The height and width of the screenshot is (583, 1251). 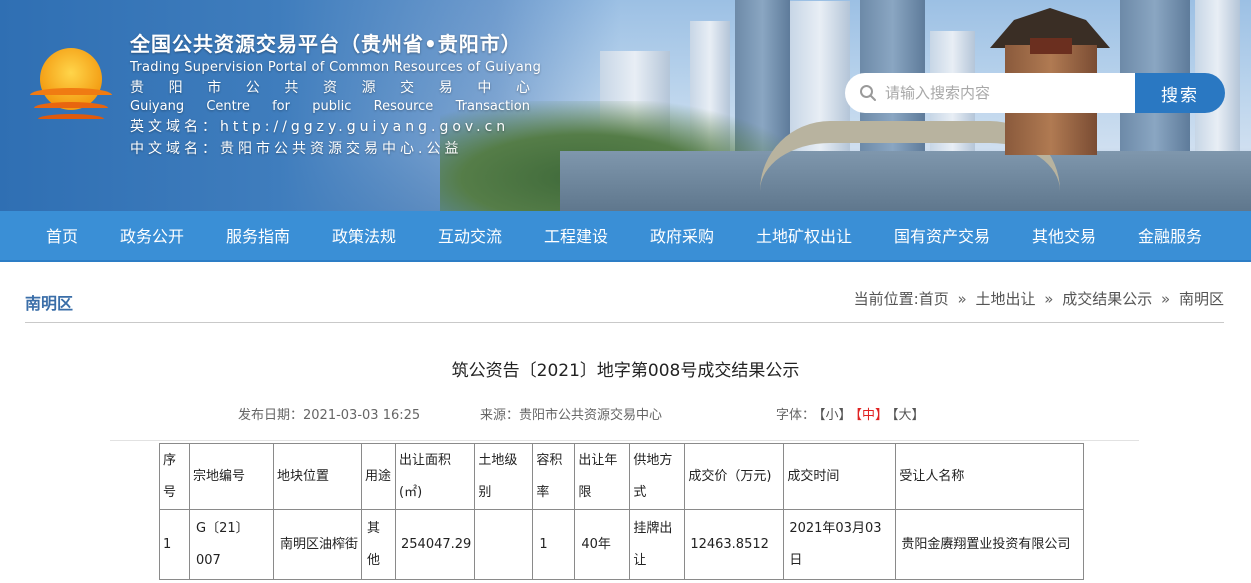 What do you see at coordinates (1201, 299) in the screenshot?
I see `breadcrumb-item-district: 南明区` at bounding box center [1201, 299].